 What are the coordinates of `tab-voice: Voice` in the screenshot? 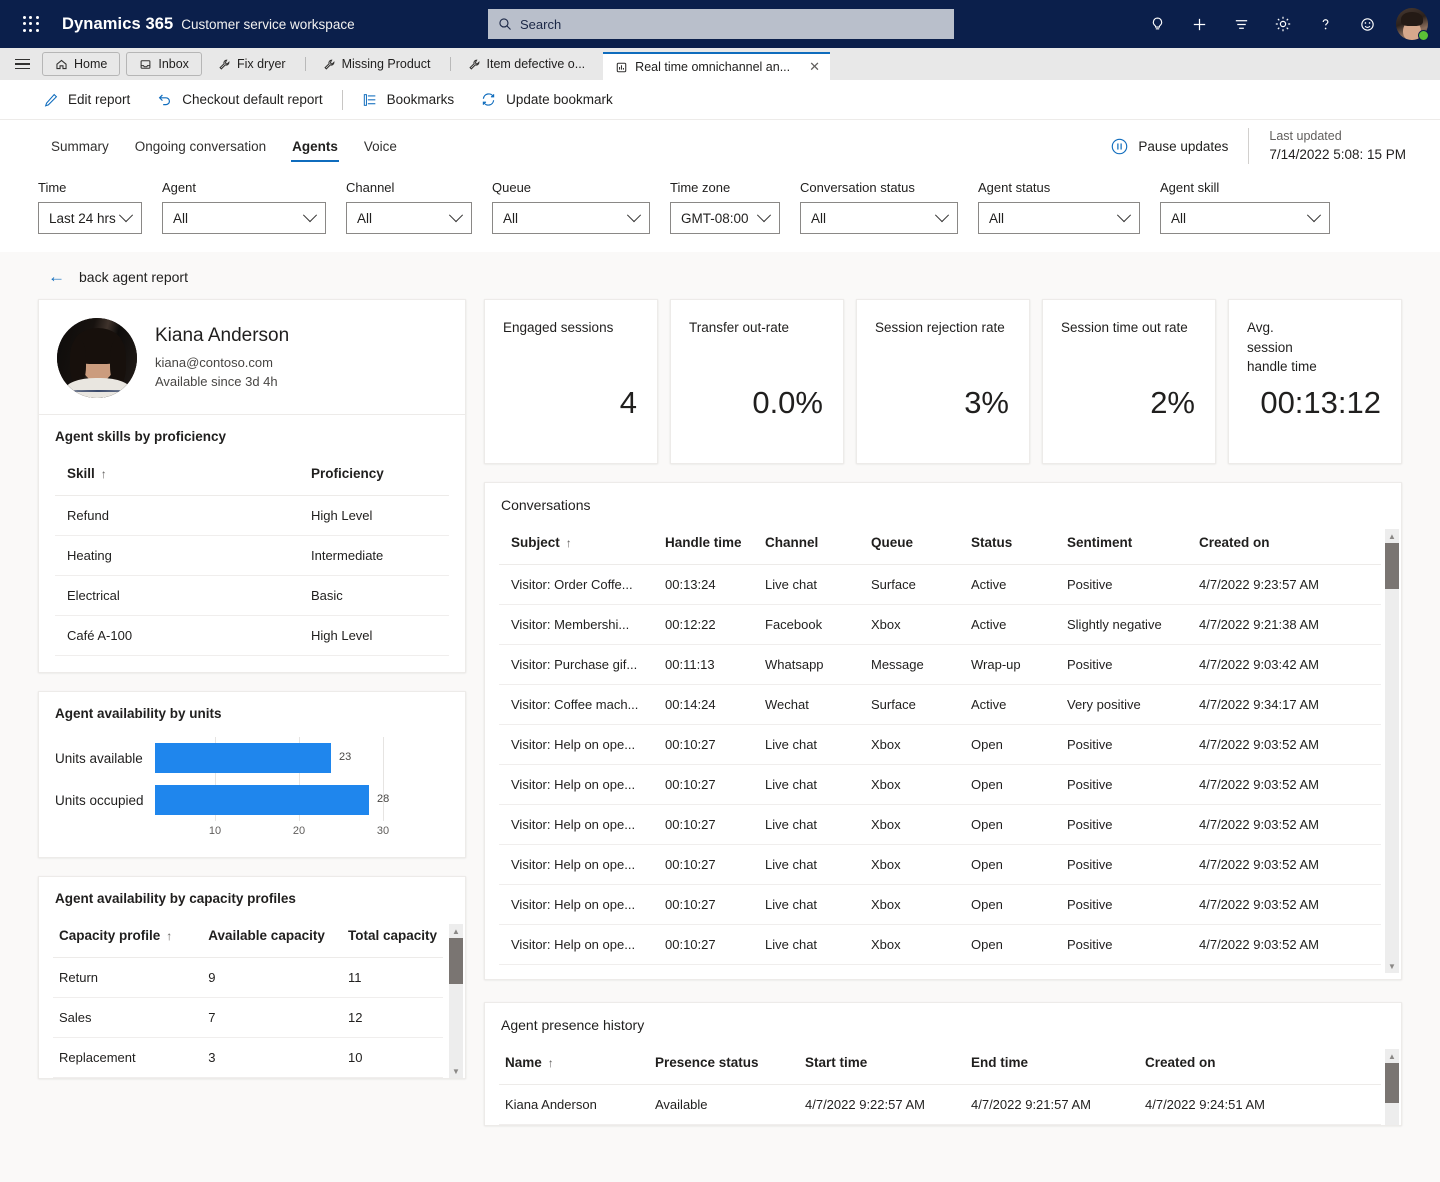 It's located at (380, 146).